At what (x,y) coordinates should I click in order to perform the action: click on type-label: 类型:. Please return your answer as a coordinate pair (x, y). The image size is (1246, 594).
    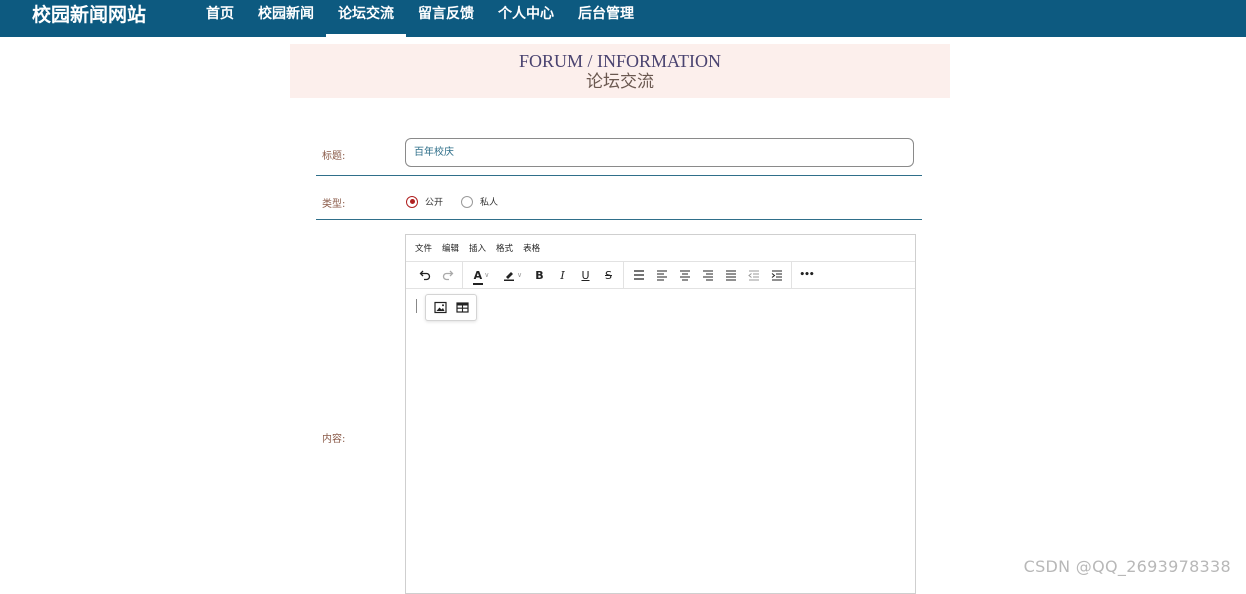
    Looking at the image, I should click on (334, 204).